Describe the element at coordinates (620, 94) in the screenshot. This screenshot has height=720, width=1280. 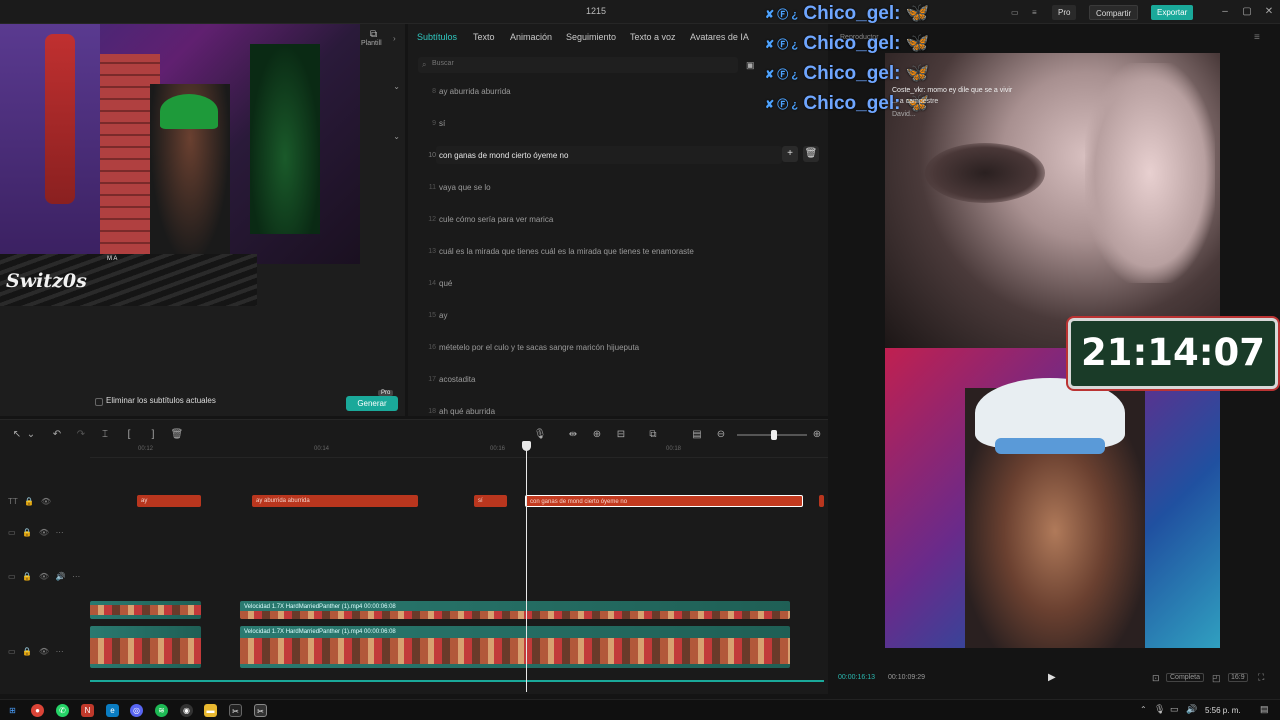
I see `subtitle-row: 8 ay aburrida aburrida` at that location.